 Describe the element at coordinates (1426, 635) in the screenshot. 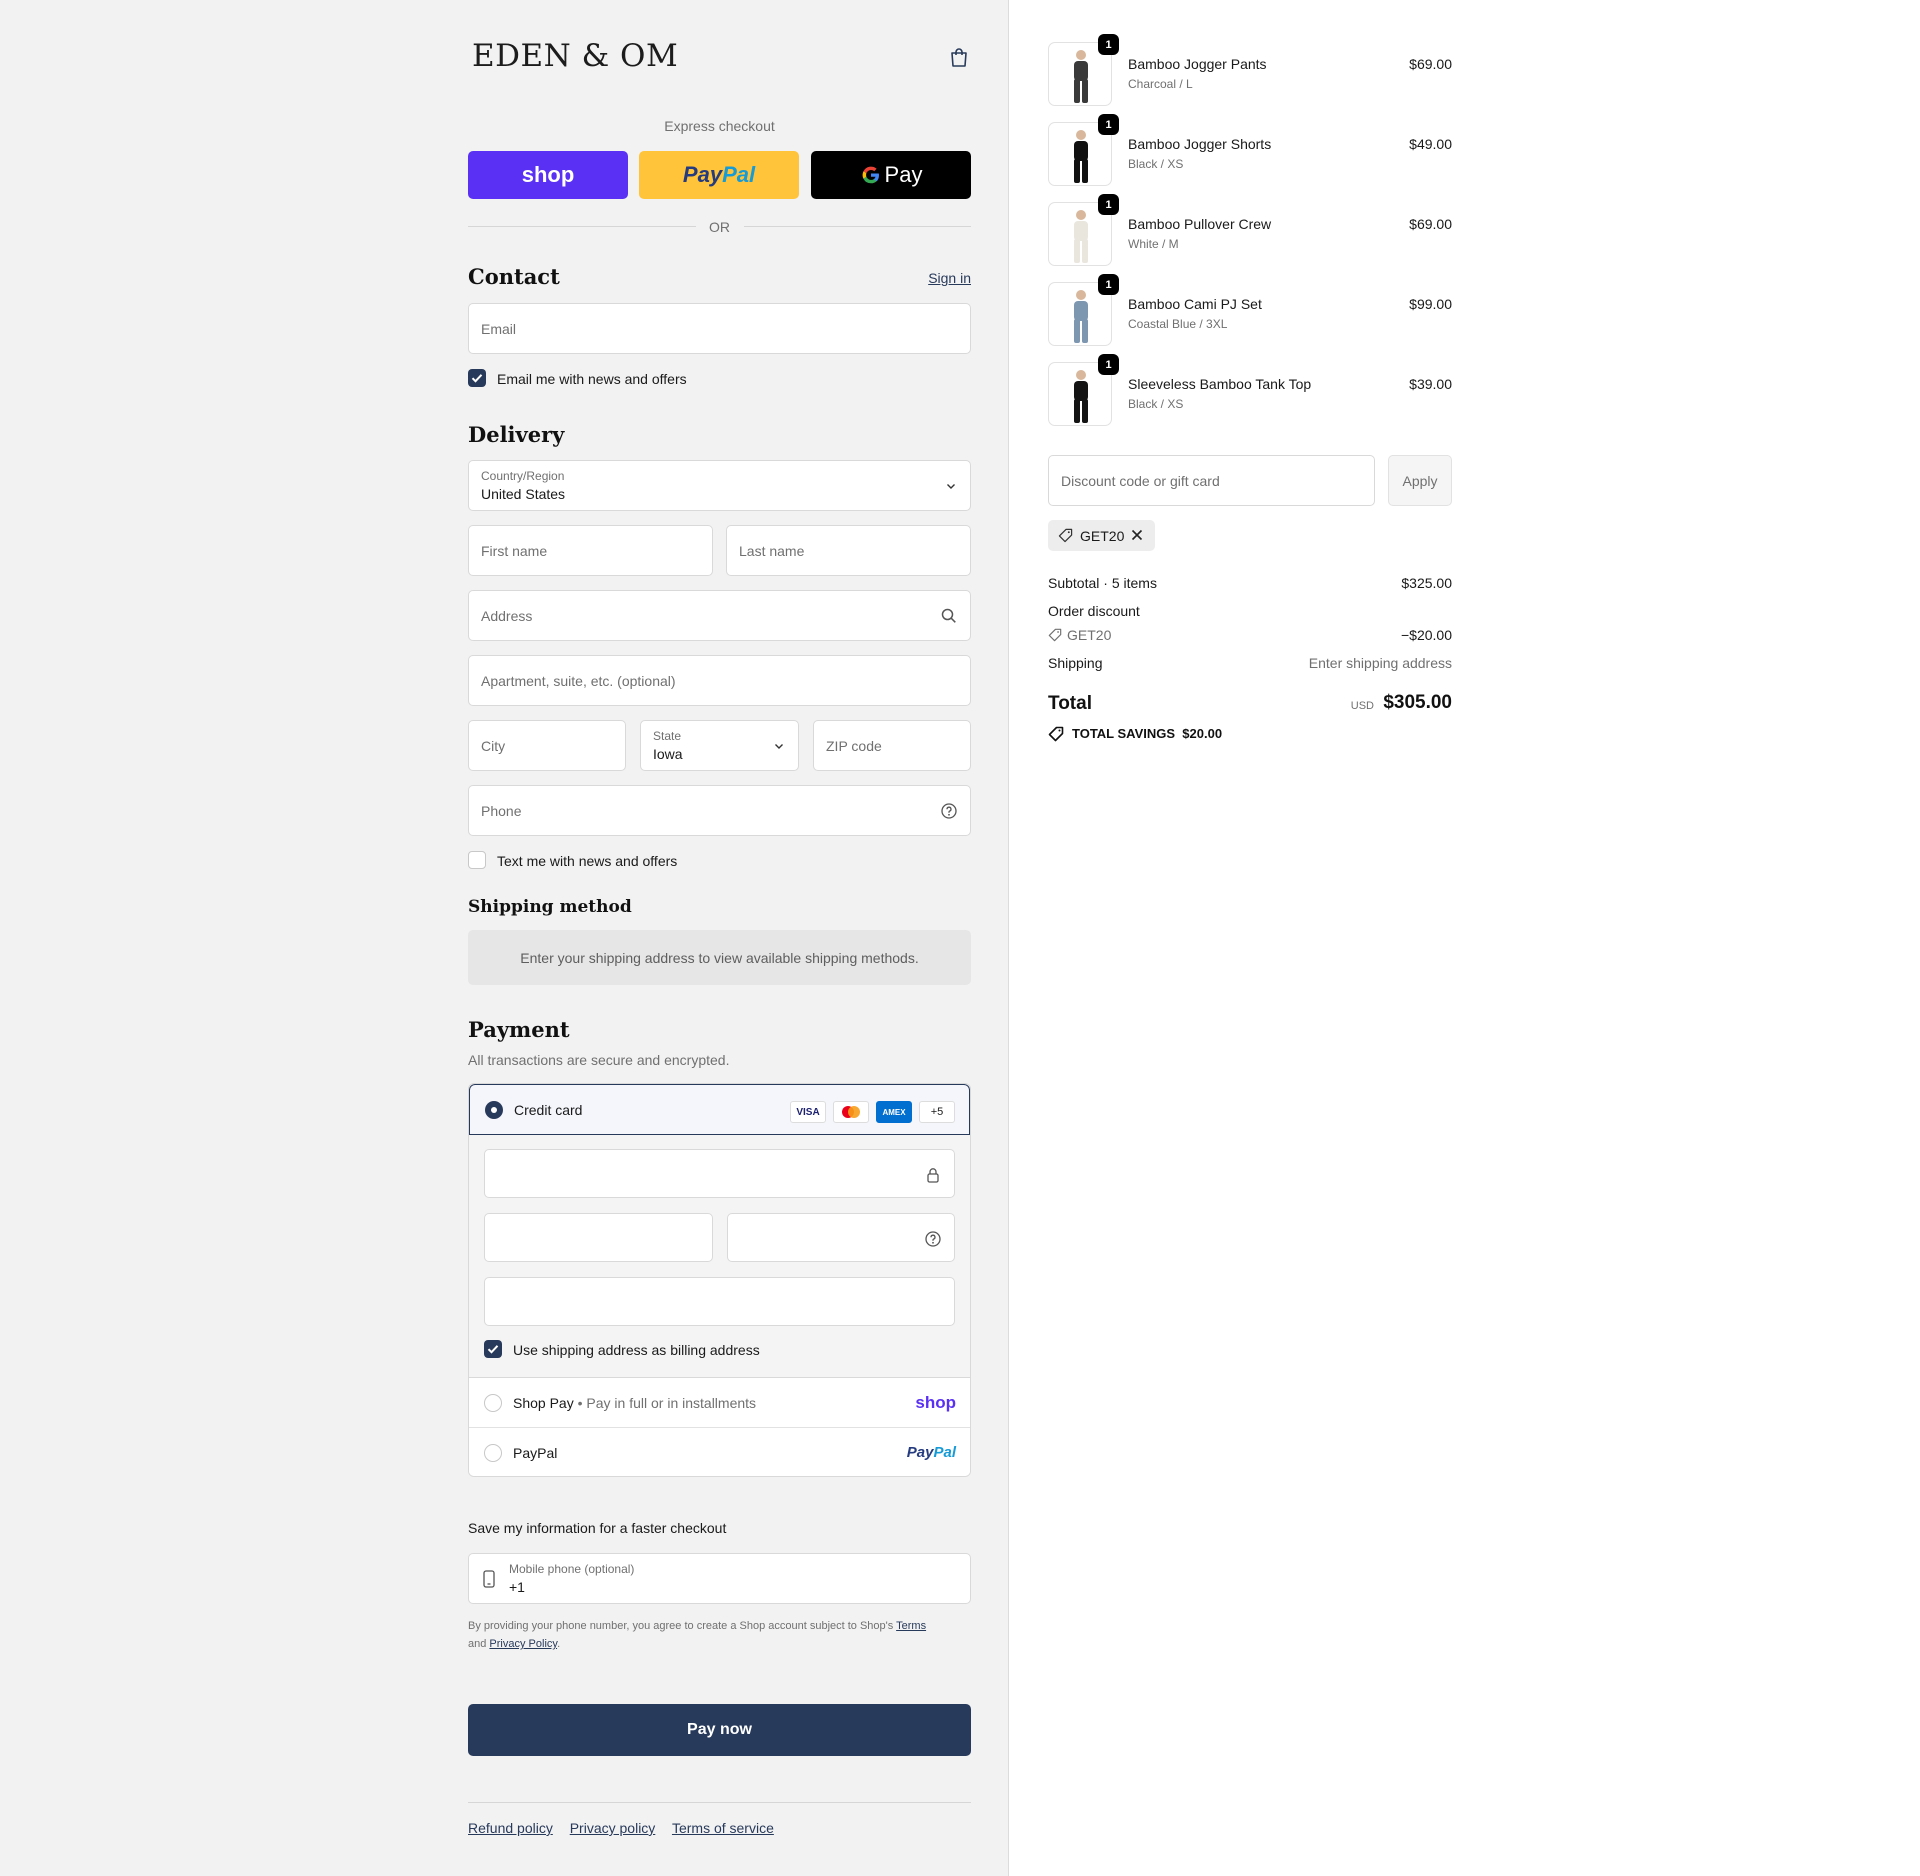

I see `discount-value: −$20.00` at that location.